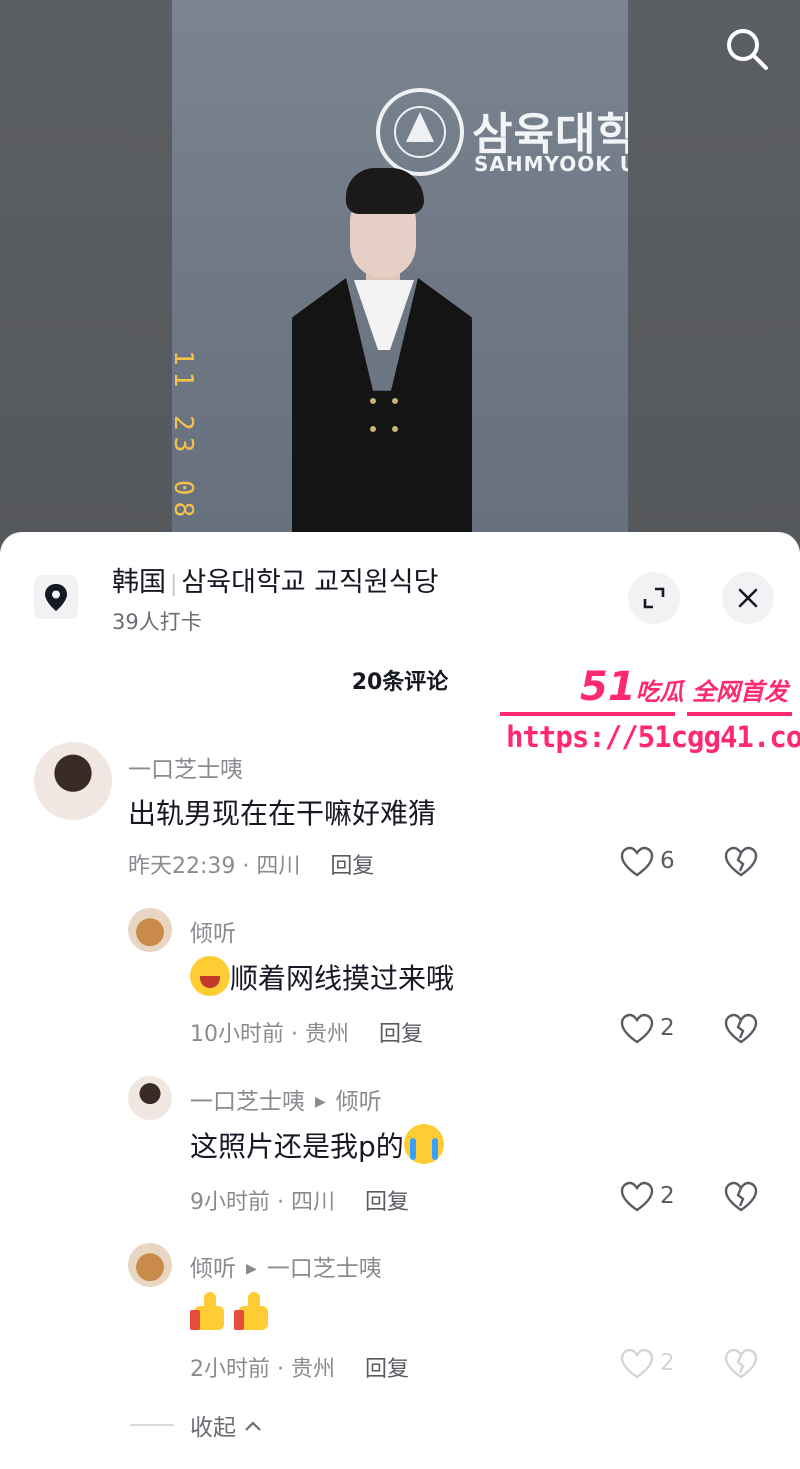  I want to click on location-place: 삼육대학교 교직원식당, so click(310, 582).